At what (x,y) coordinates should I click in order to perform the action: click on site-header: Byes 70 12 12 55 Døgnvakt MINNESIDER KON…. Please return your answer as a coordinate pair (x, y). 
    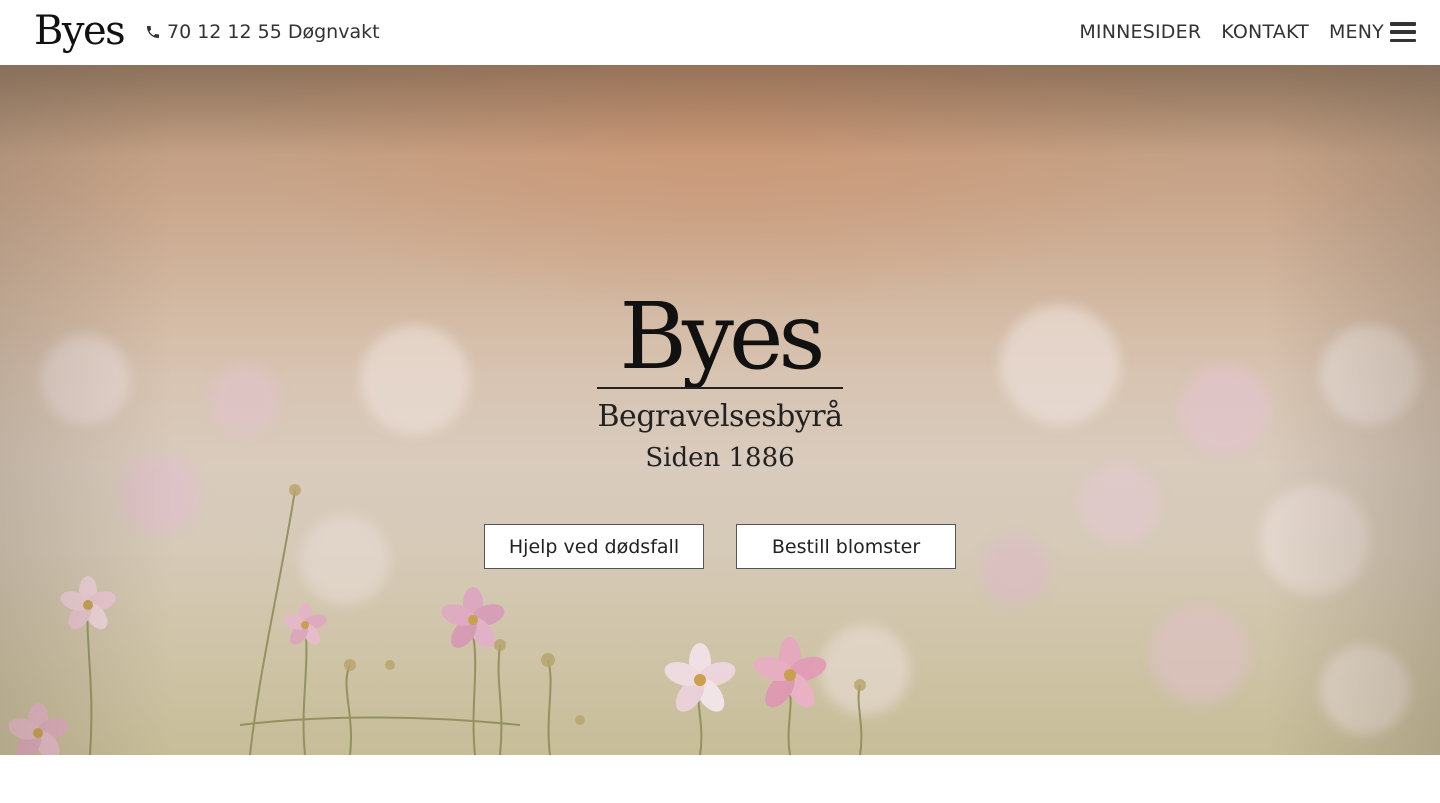
    Looking at the image, I should click on (720, 32).